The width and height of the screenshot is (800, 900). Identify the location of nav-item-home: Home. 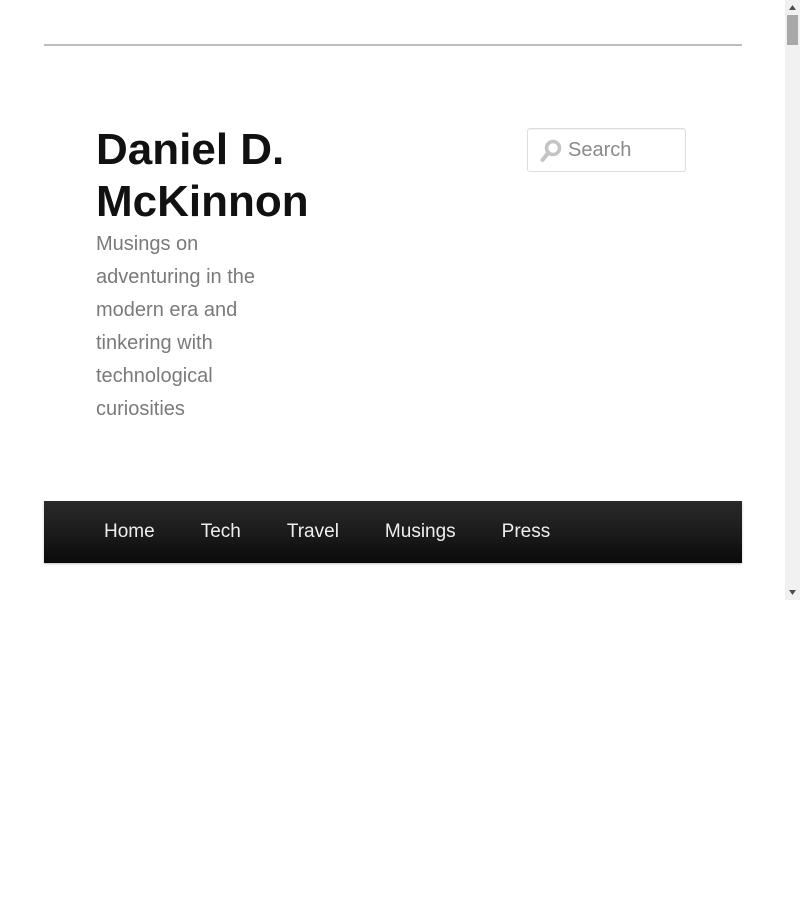
(129, 532).